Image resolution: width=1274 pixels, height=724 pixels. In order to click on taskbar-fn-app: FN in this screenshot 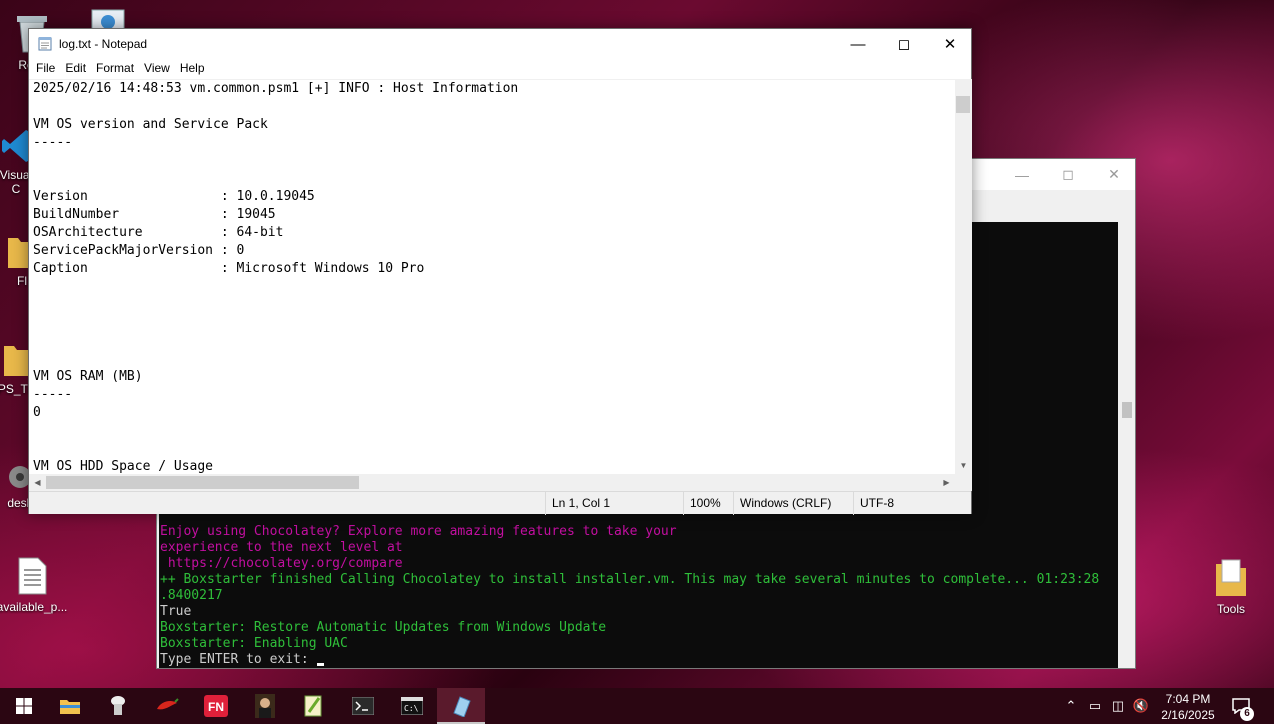, I will do `click(216, 706)`.